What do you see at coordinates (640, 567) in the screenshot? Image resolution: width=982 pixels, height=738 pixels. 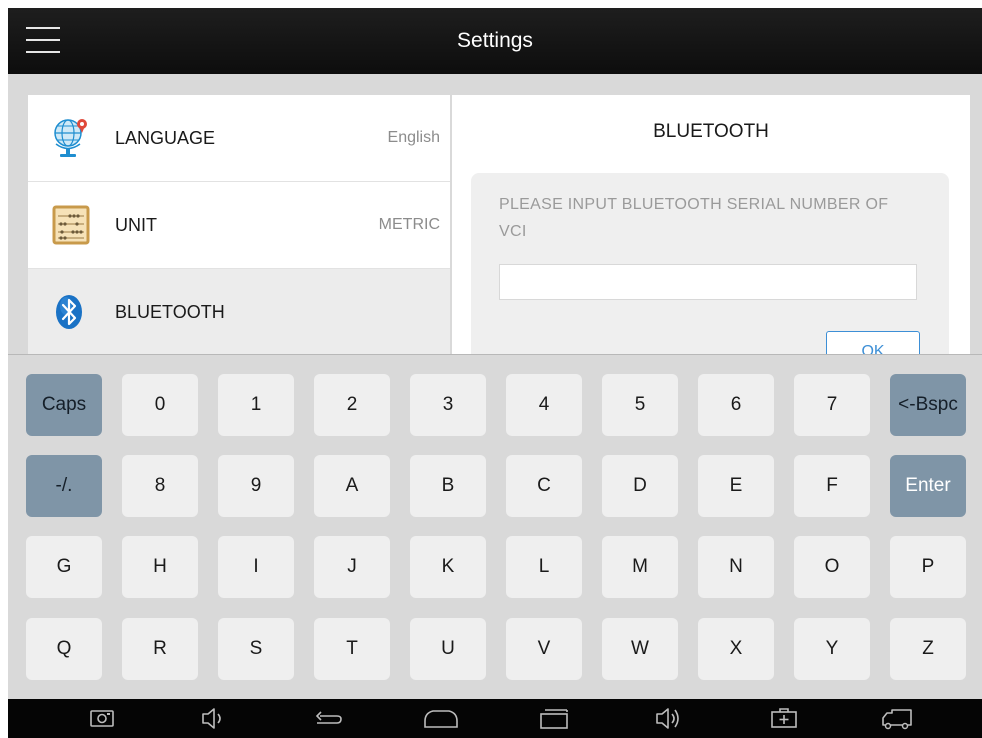 I see `key-m: M` at bounding box center [640, 567].